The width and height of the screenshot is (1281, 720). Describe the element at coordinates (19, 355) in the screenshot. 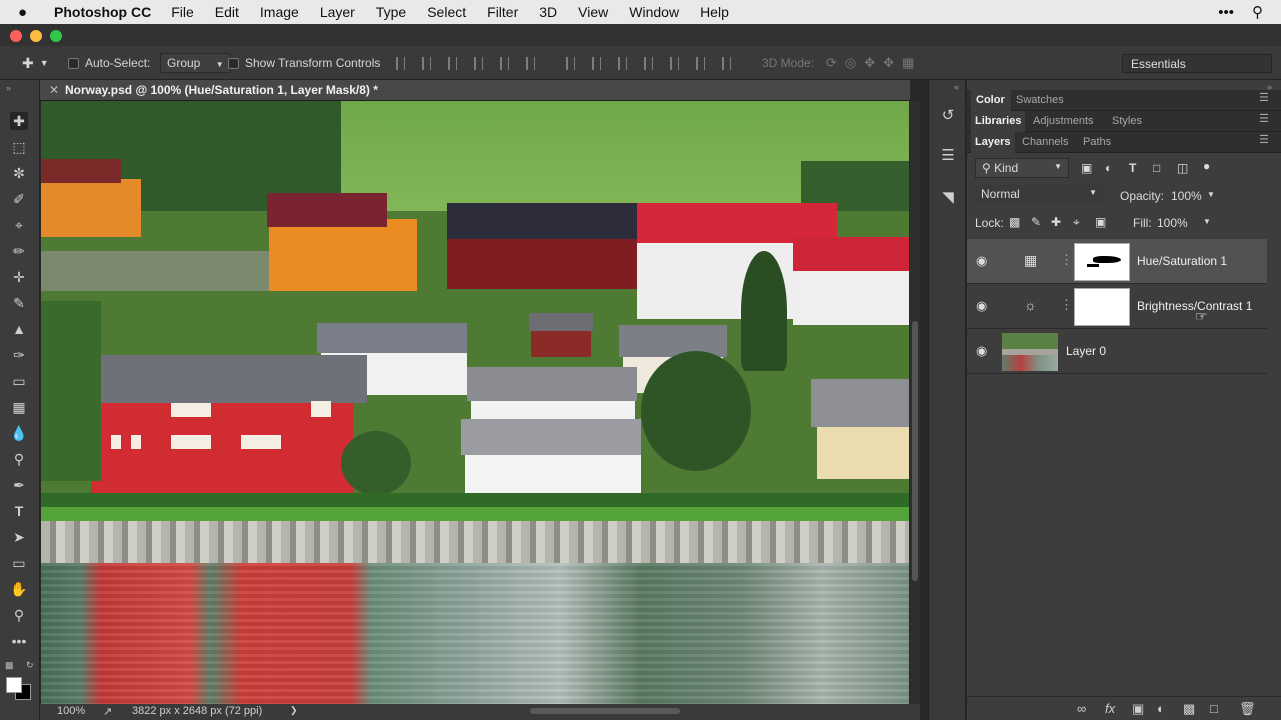

I see `history-brush-tool-icon: ✑` at that location.